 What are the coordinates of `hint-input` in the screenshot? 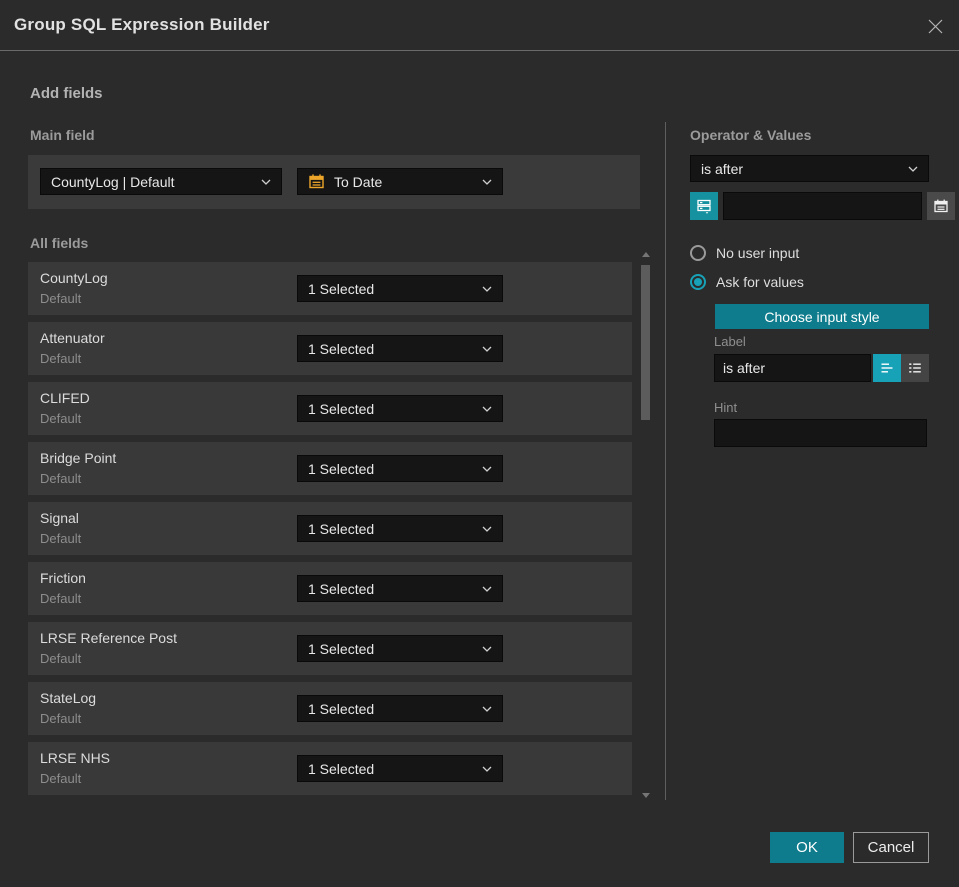 It's located at (820, 433).